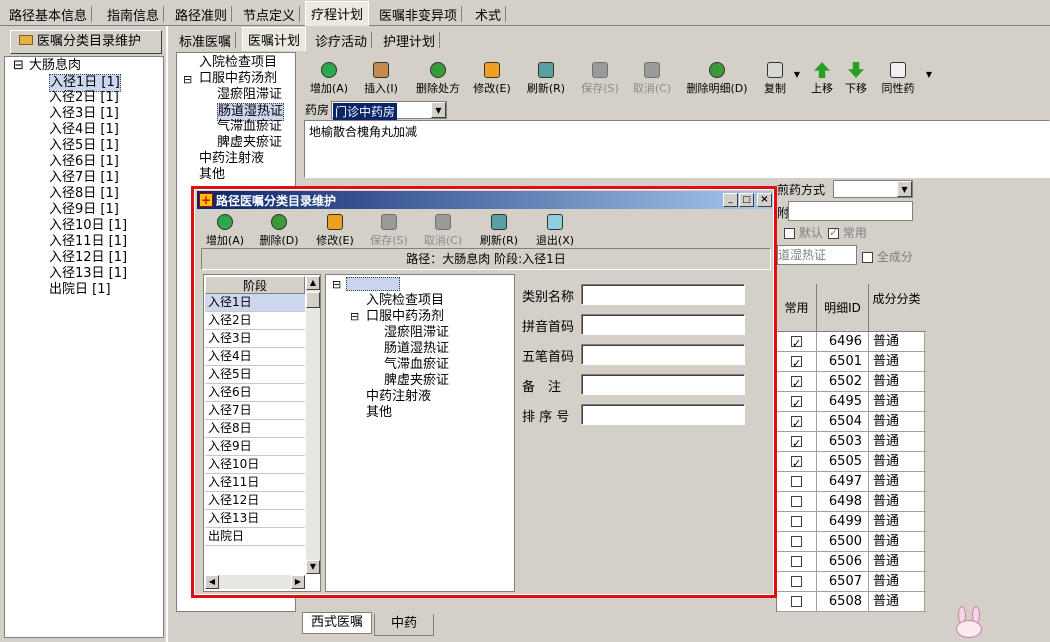  I want to click on category-tree-item: 中药注射液, so click(231, 159).